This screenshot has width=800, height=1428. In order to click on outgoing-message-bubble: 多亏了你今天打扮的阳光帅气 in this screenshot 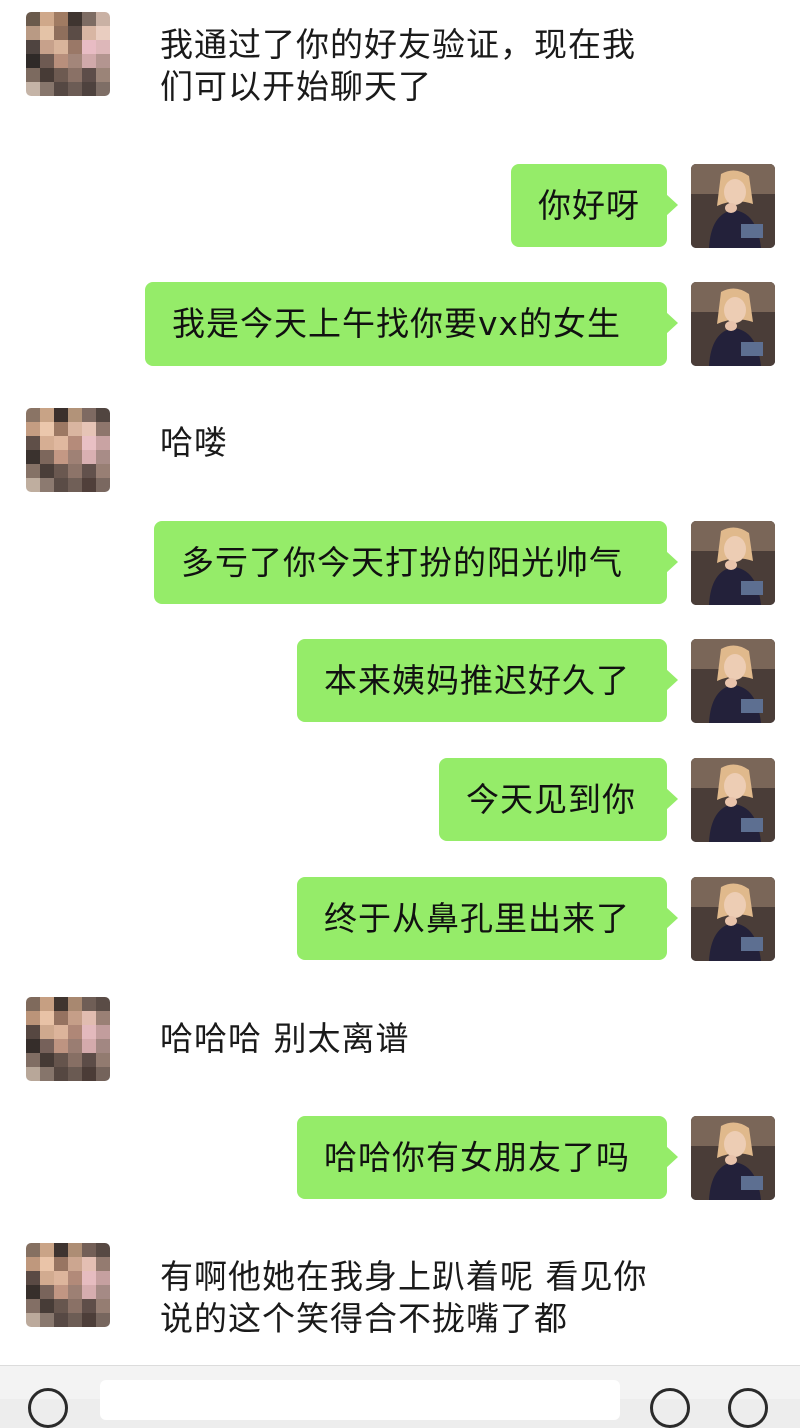, I will do `click(416, 562)`.